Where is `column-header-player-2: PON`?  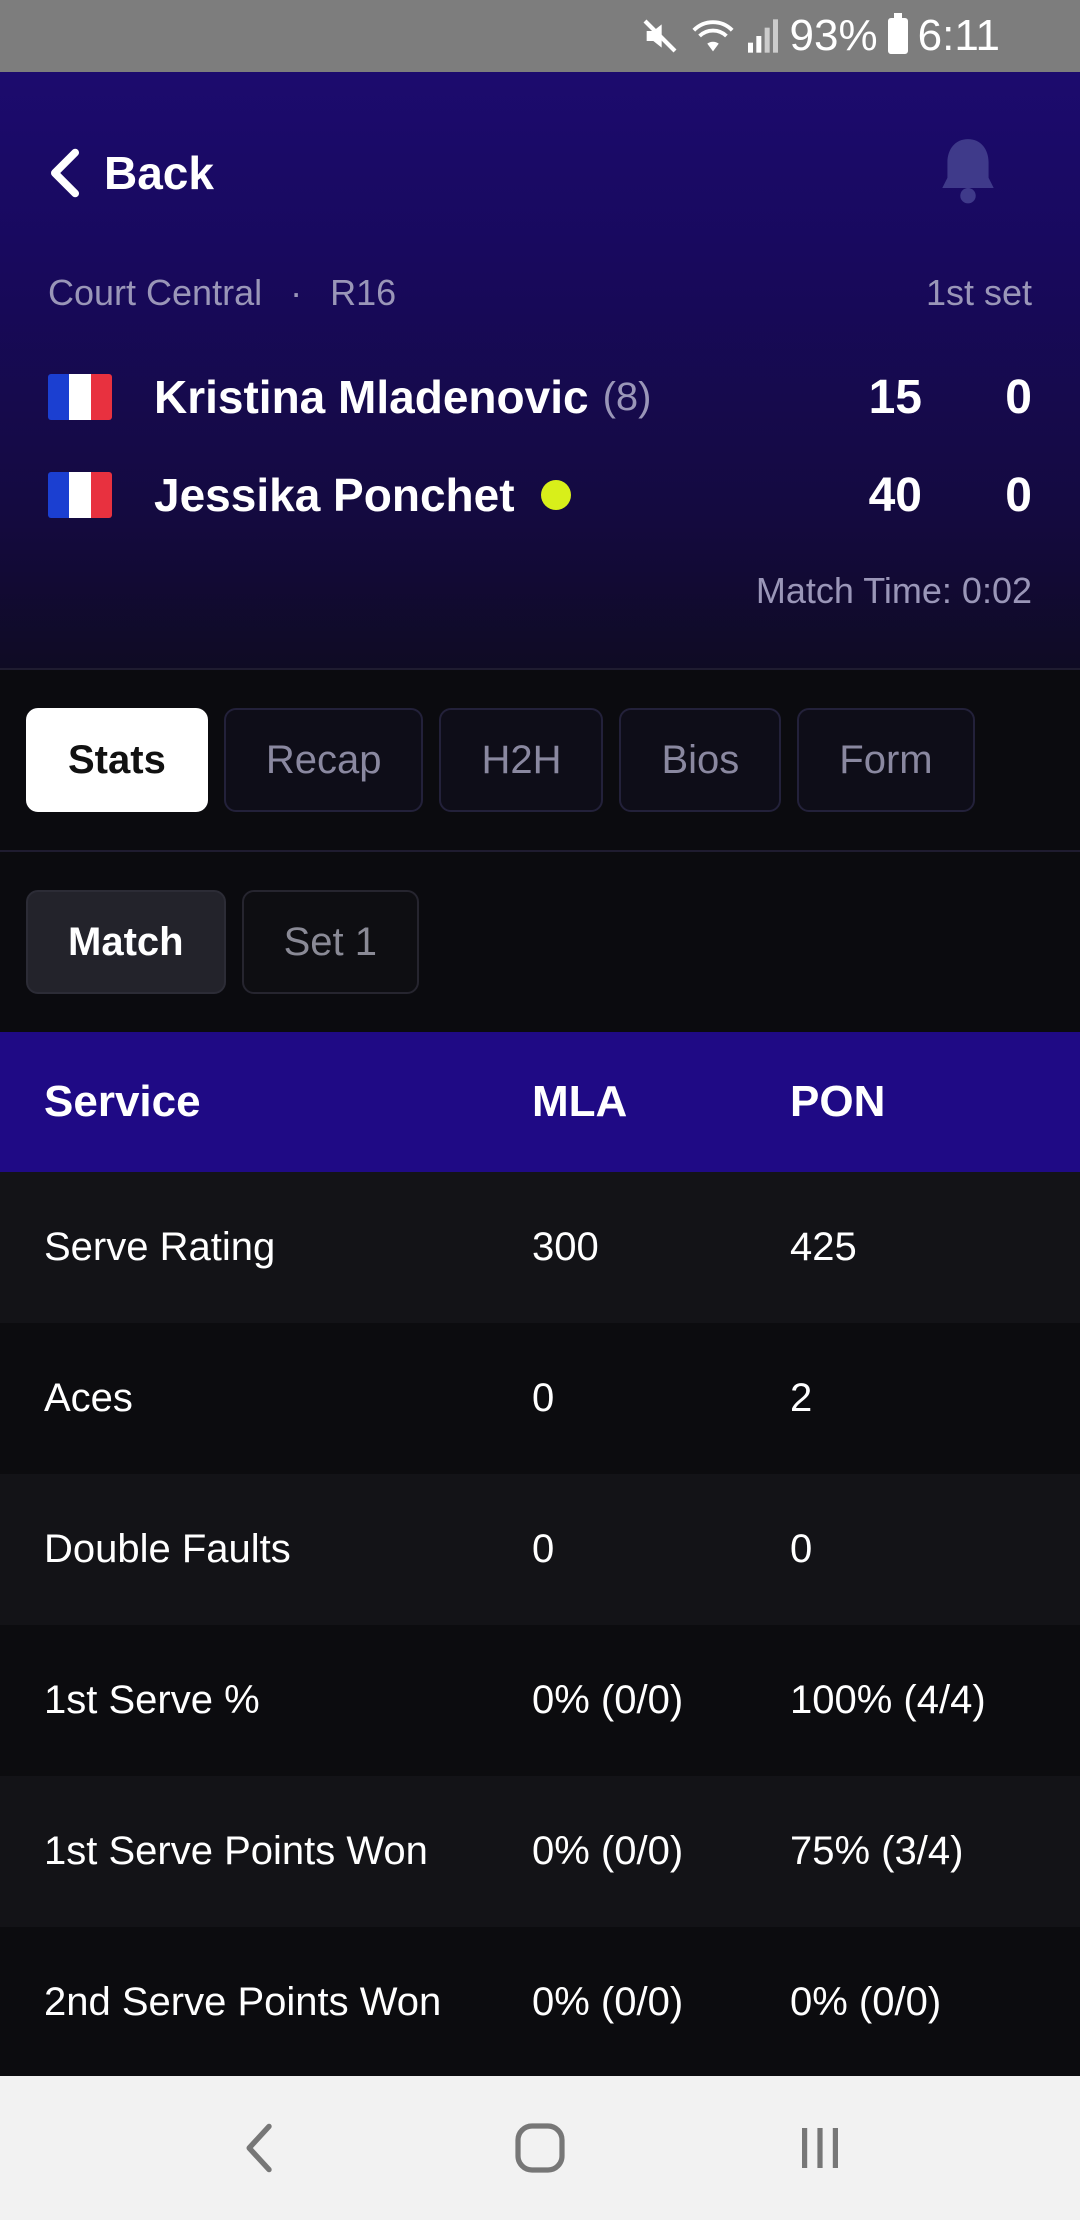
column-header-player-2: PON is located at coordinates (838, 1101).